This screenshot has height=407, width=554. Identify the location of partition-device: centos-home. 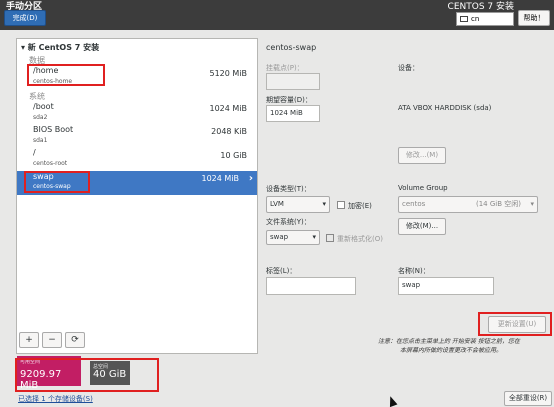
(53, 81).